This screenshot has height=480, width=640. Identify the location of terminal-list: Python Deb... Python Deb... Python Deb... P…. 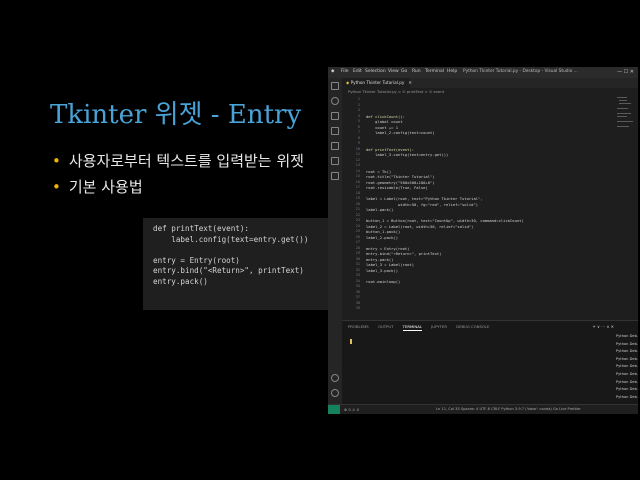
(627, 367).